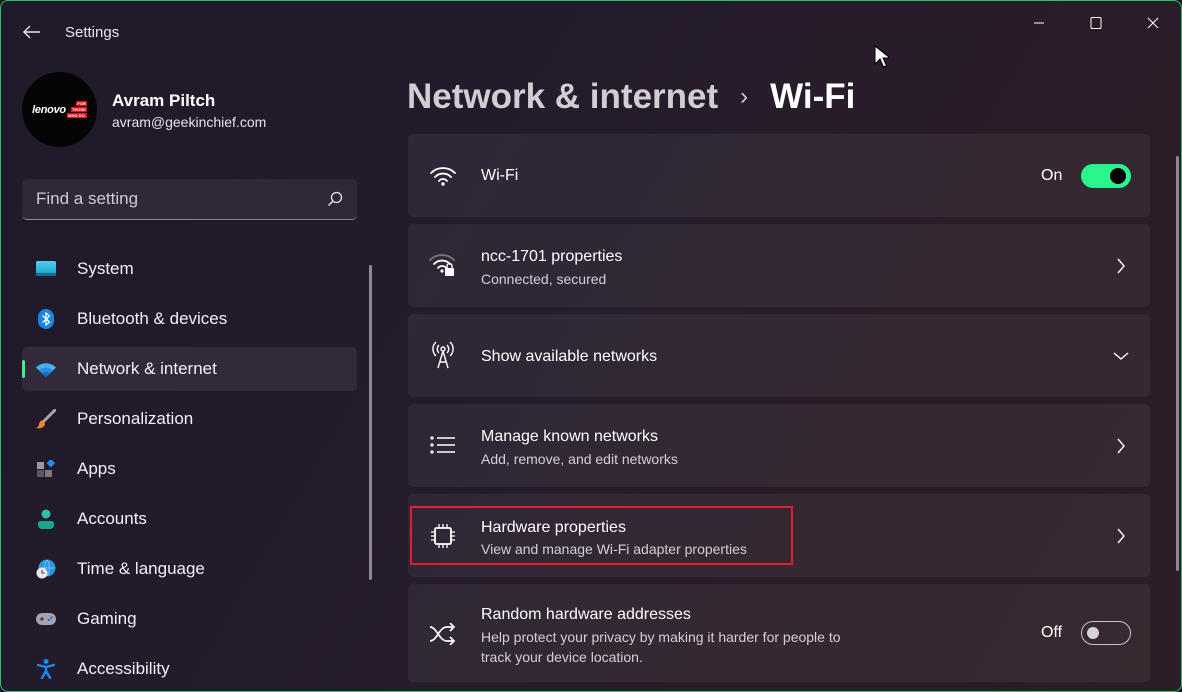  Describe the element at coordinates (107, 618) in the screenshot. I see `sidebar-item-label: Gaming` at that location.